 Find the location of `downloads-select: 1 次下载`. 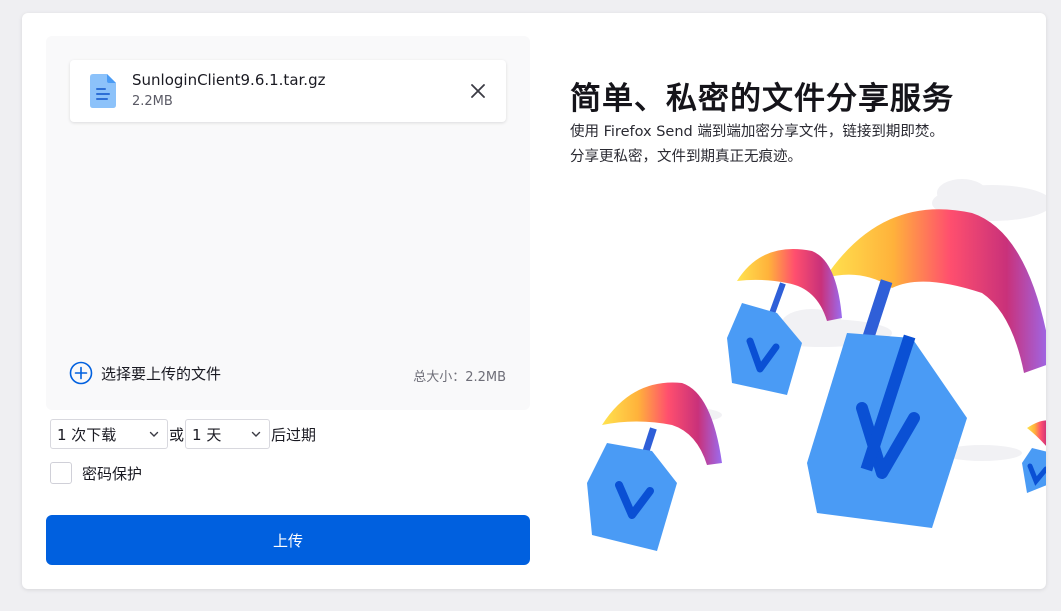

downloads-select: 1 次下载 is located at coordinates (109, 434).